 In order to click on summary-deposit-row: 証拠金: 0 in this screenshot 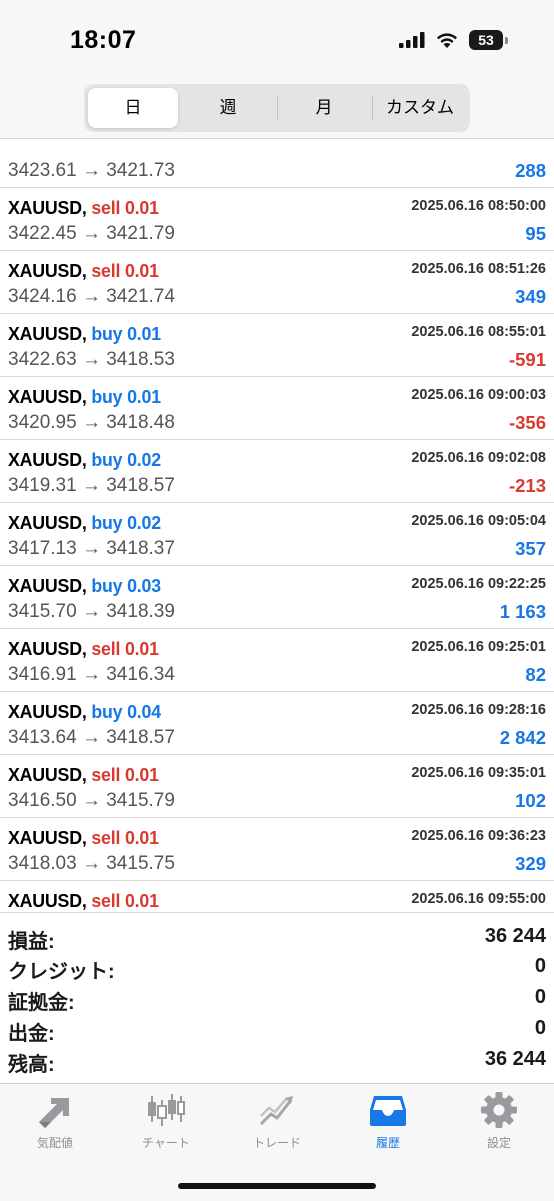, I will do `click(277, 1002)`.